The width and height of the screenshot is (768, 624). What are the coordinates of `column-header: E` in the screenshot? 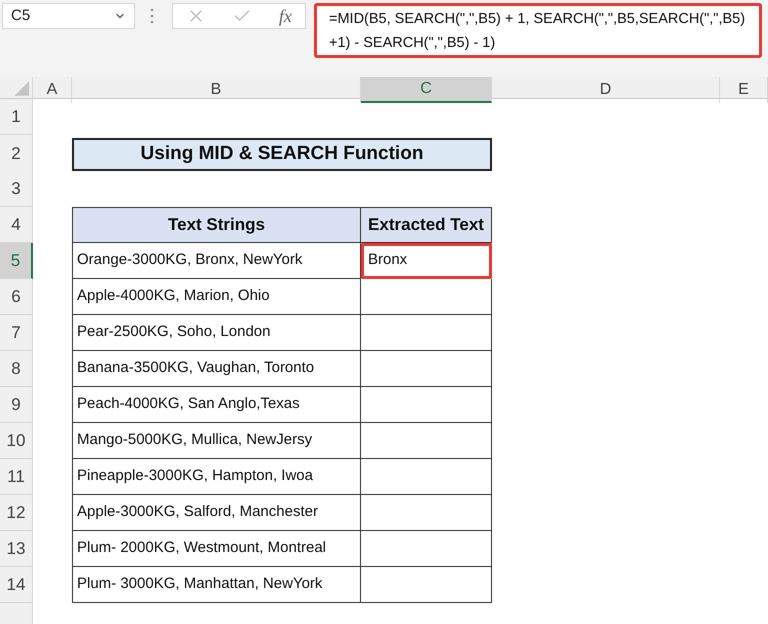 It's located at (744, 90).